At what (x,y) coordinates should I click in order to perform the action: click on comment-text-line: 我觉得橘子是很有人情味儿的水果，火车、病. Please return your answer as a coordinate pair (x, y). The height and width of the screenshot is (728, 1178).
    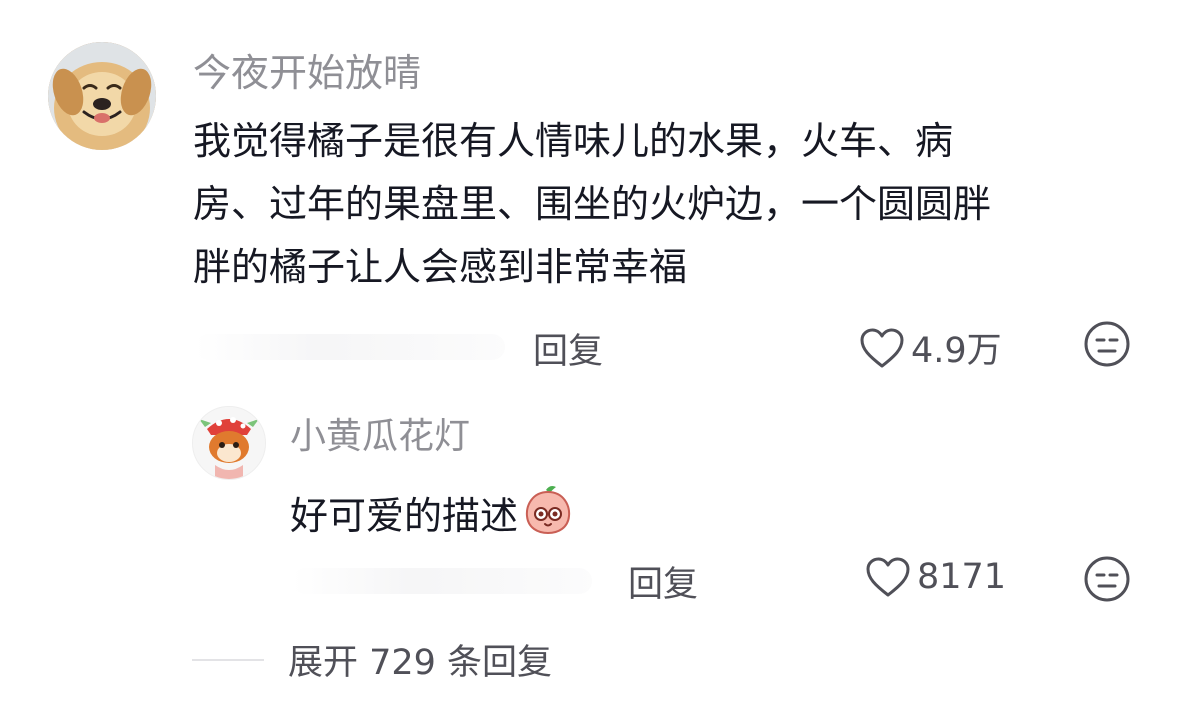
    Looking at the image, I should click on (573, 141).